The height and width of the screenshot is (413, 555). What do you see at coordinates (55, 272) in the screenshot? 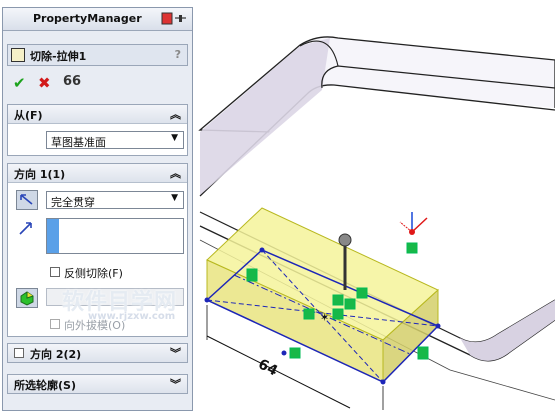
I see `flip-side-checkbox` at bounding box center [55, 272].